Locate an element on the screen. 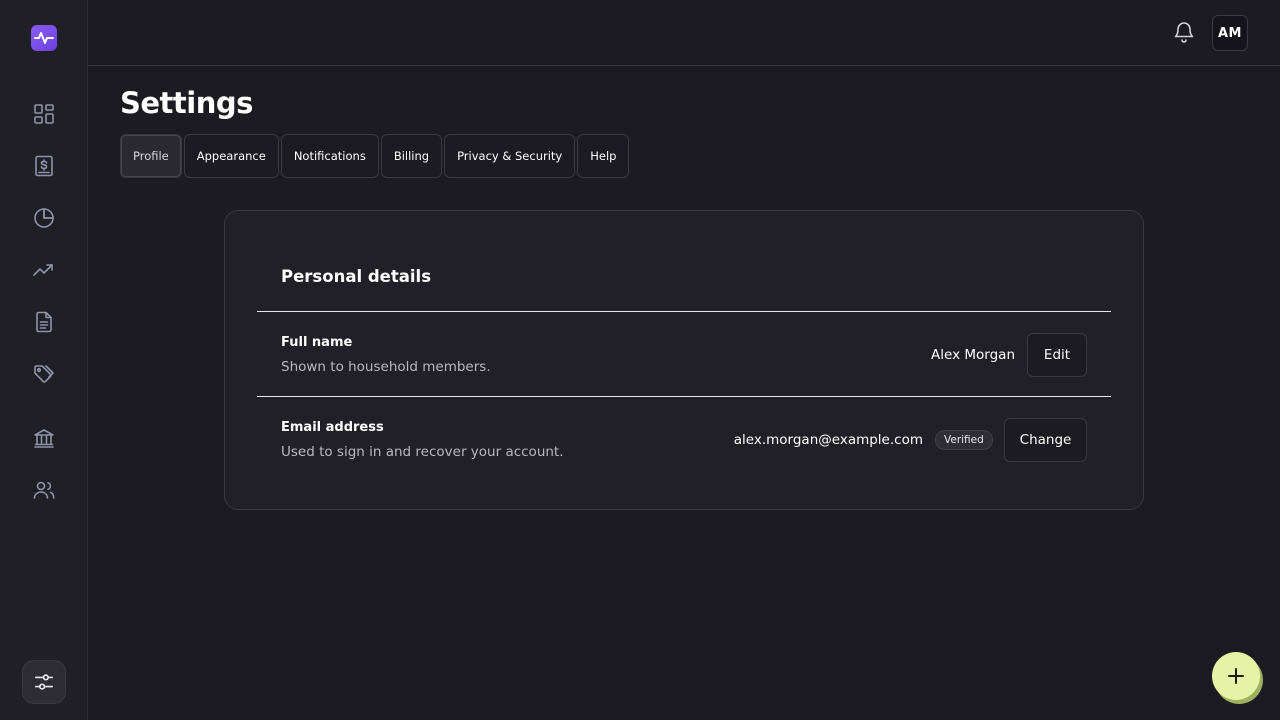 This screenshot has height=720, width=1280. top-bar is located at coordinates (684, 33).